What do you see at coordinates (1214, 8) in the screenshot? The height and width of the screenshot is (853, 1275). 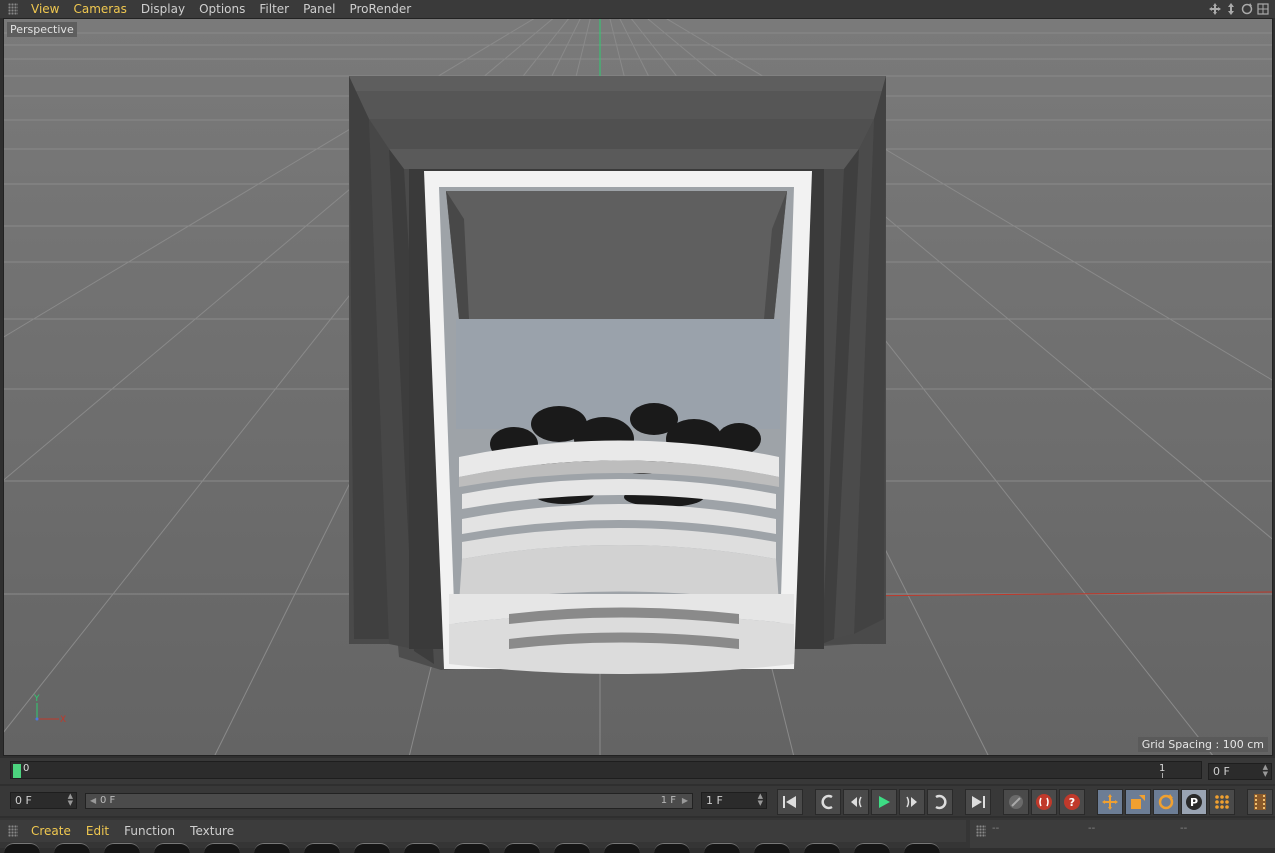 I see `move-view-icon` at bounding box center [1214, 8].